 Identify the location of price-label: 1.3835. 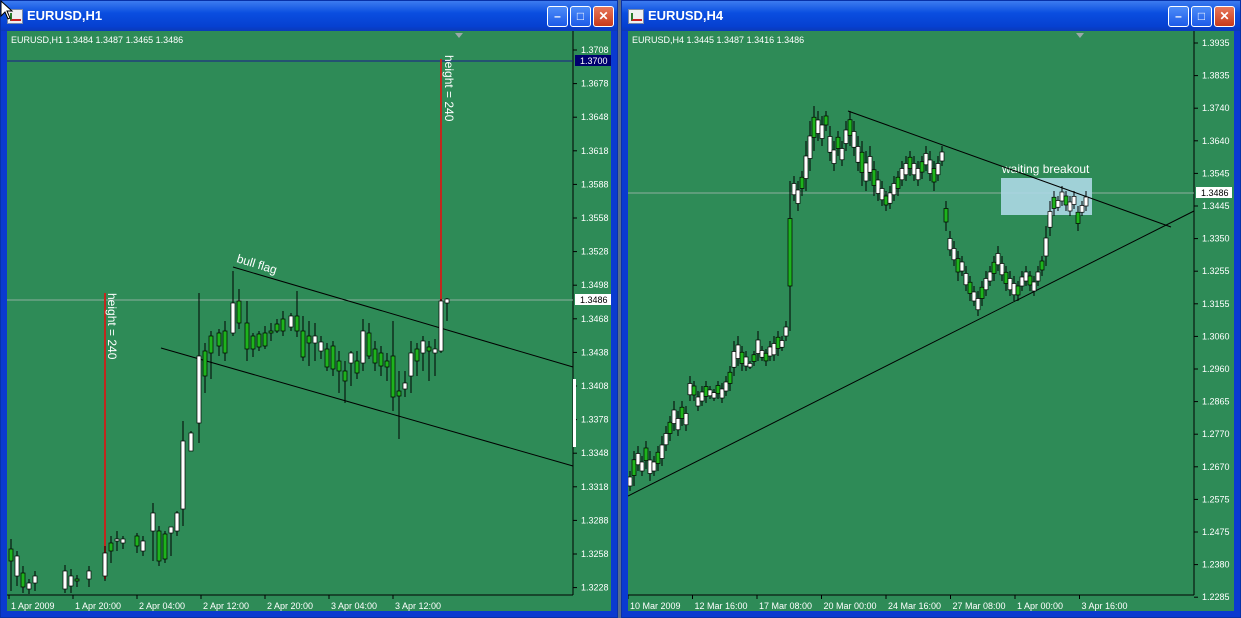
(1216, 76).